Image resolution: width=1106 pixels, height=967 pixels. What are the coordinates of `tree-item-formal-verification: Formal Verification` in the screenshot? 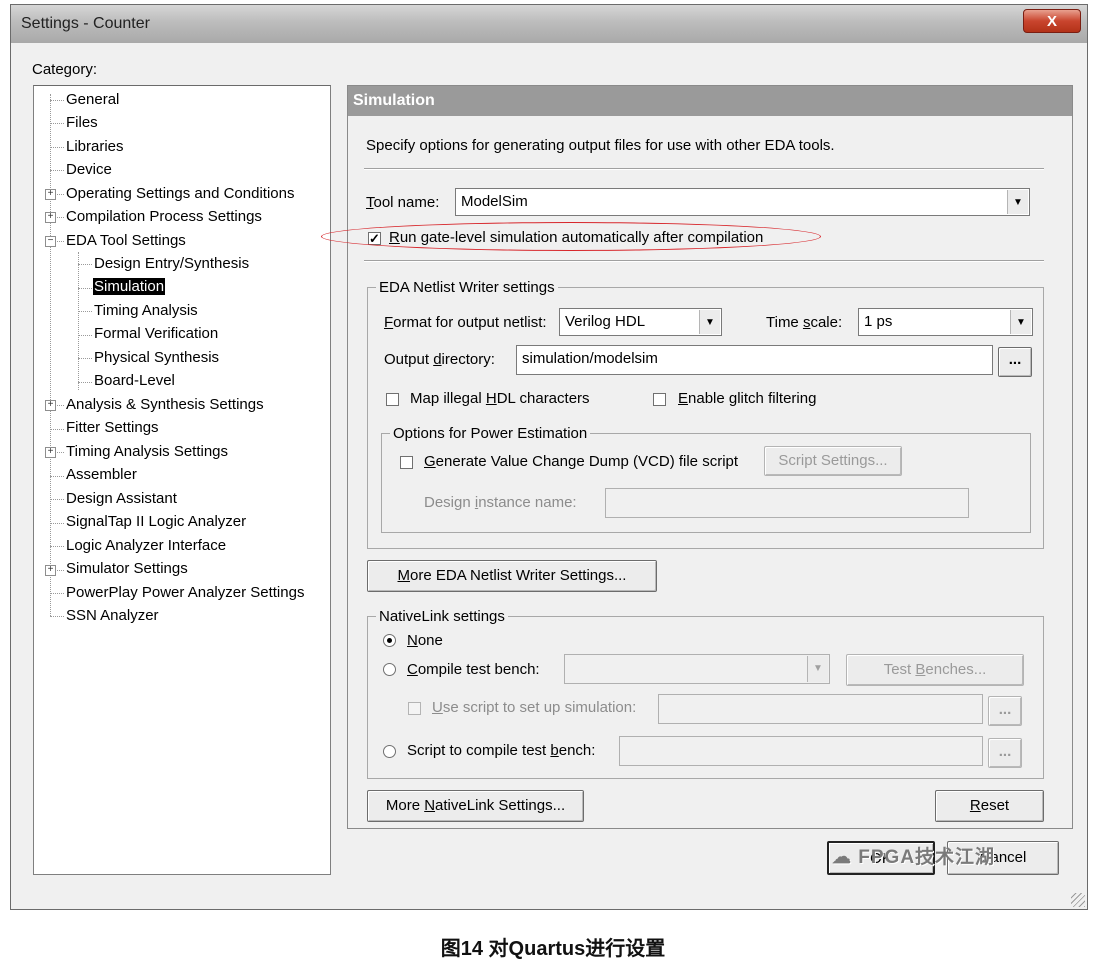 It's located at (156, 333).